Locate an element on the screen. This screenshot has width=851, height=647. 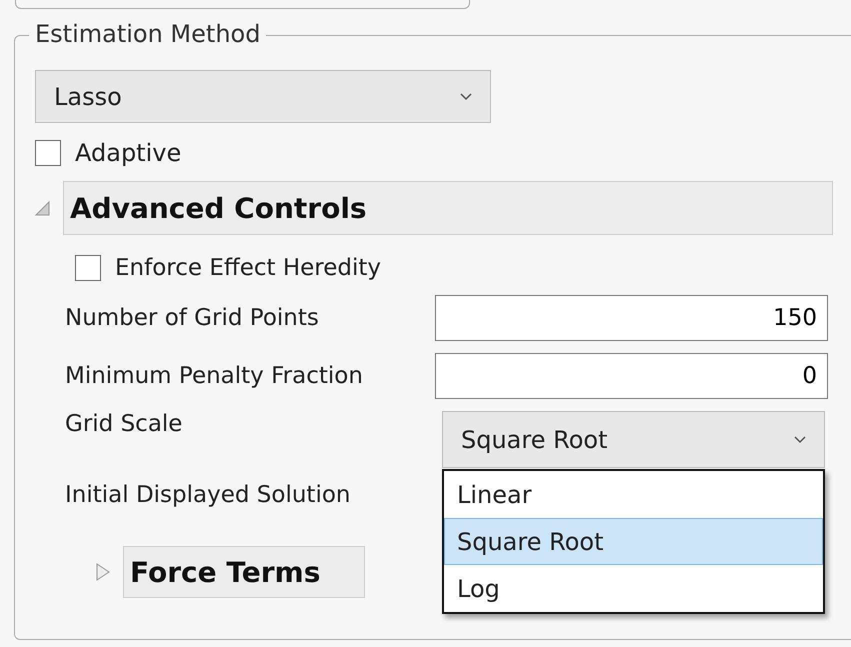
field-label: Minimum Penalty Fraction is located at coordinates (214, 376).